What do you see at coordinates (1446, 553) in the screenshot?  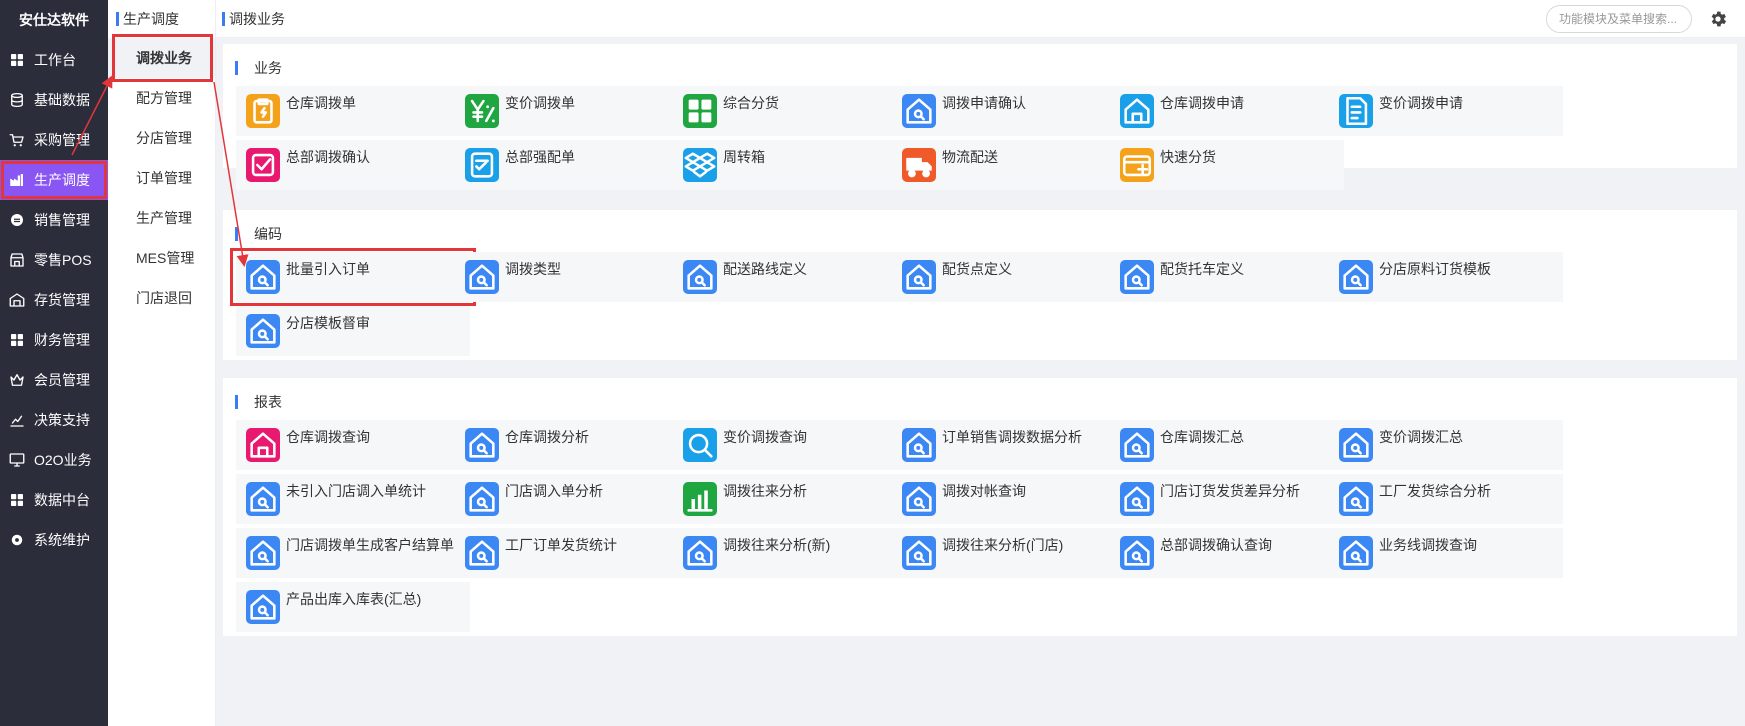 I see `module-tile: 业务线调拨查询` at bounding box center [1446, 553].